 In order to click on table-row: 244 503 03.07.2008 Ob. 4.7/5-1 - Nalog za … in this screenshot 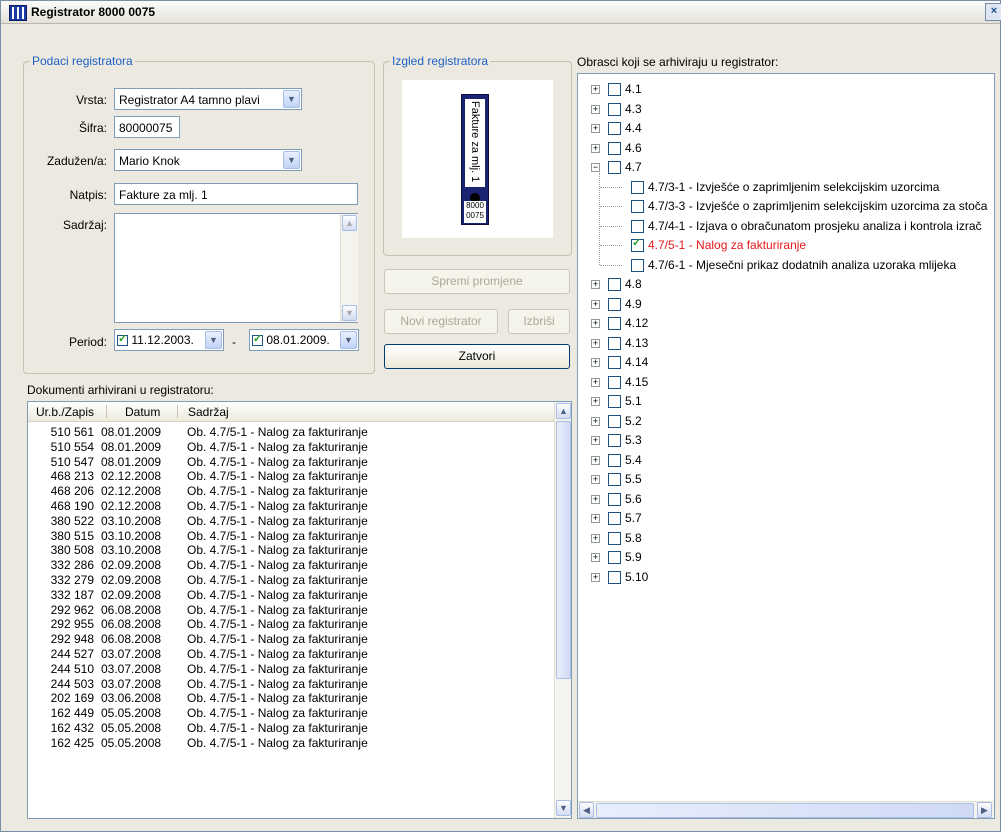, I will do `click(293, 684)`.